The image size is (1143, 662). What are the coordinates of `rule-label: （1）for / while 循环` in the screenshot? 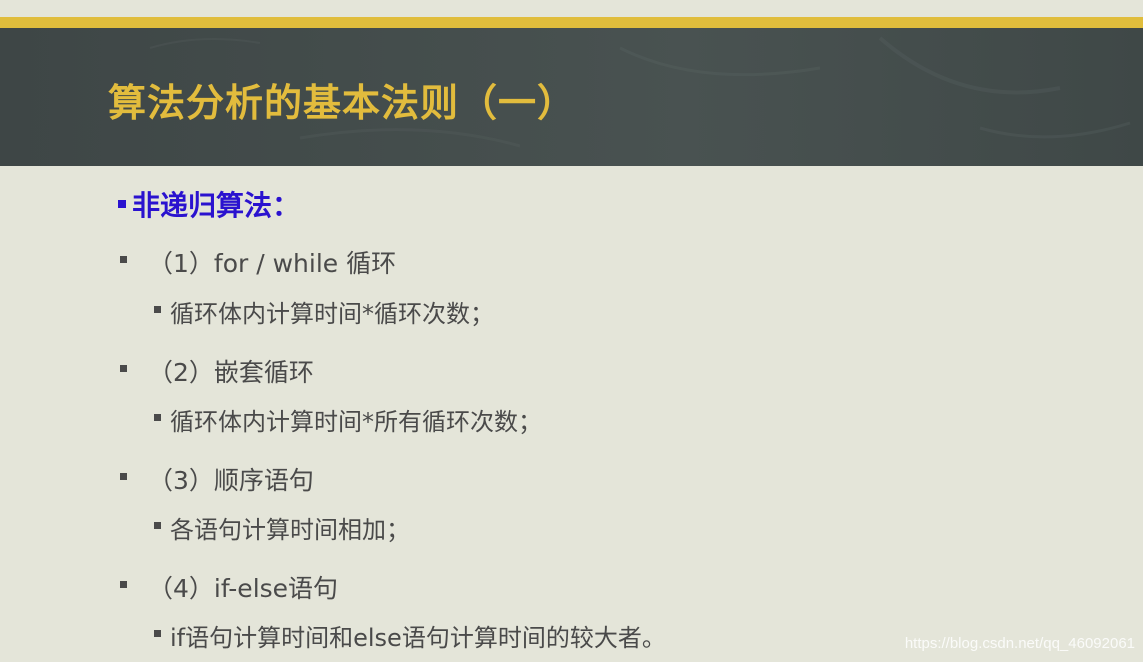 It's located at (272, 263).